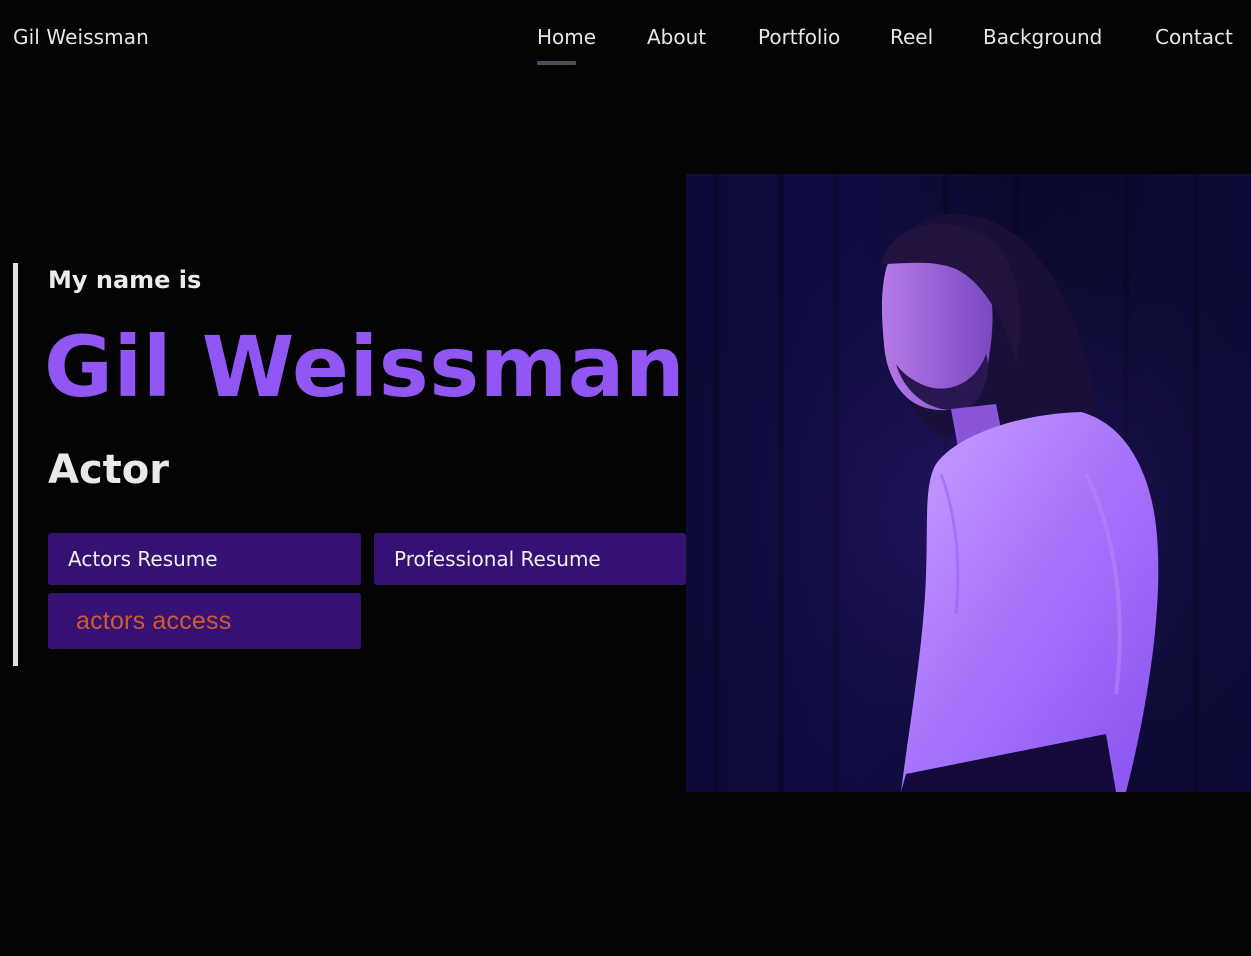 Image resolution: width=1251 pixels, height=956 pixels. What do you see at coordinates (125, 280) in the screenshot?
I see `hero-intro: My name is` at bounding box center [125, 280].